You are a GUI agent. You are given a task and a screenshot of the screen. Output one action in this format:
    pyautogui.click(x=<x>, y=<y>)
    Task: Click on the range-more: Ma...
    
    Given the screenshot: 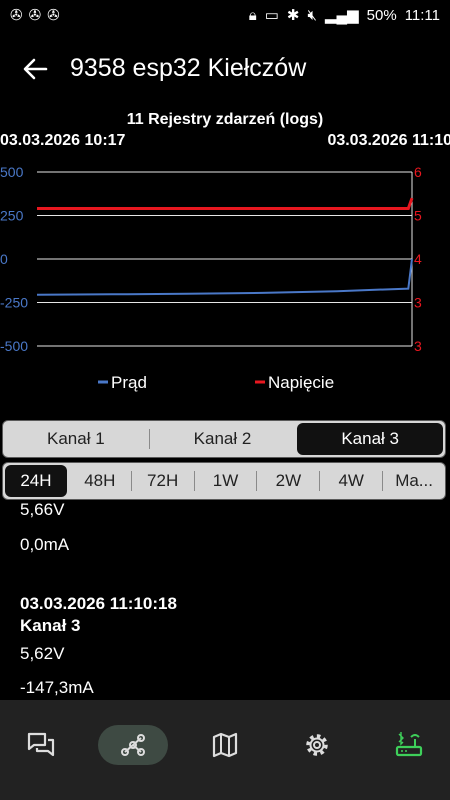 What is the action you would take?
    pyautogui.click(x=414, y=481)
    